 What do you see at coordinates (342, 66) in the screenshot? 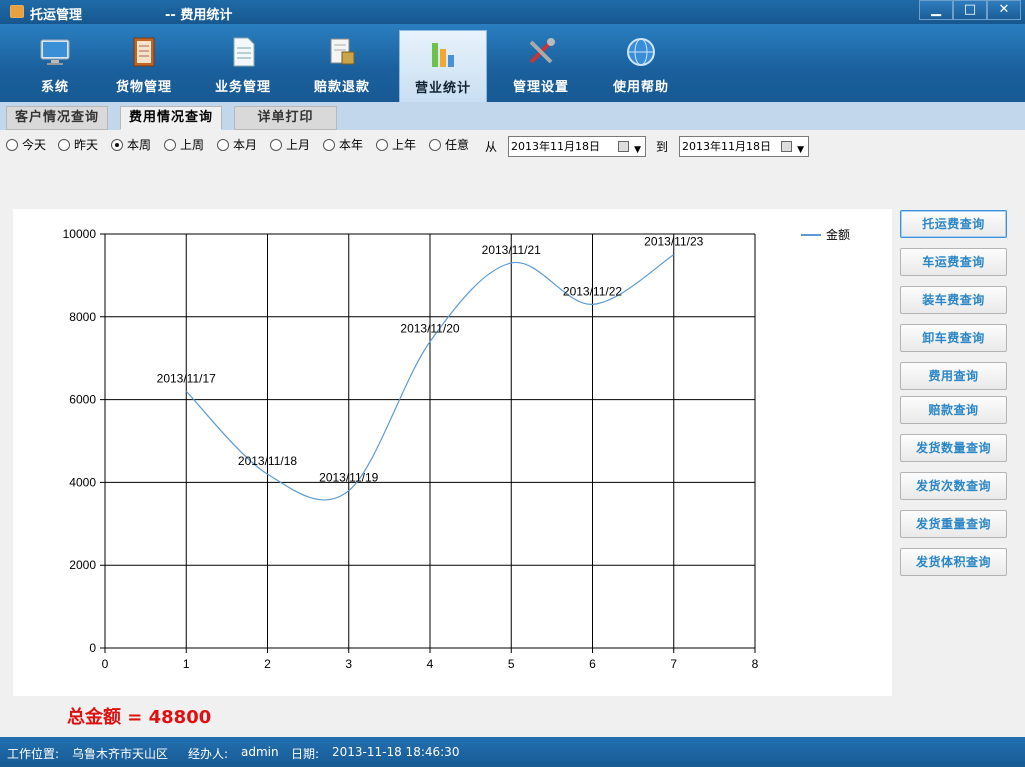
I see `toolbar-item-refund: 赔款退款` at bounding box center [342, 66].